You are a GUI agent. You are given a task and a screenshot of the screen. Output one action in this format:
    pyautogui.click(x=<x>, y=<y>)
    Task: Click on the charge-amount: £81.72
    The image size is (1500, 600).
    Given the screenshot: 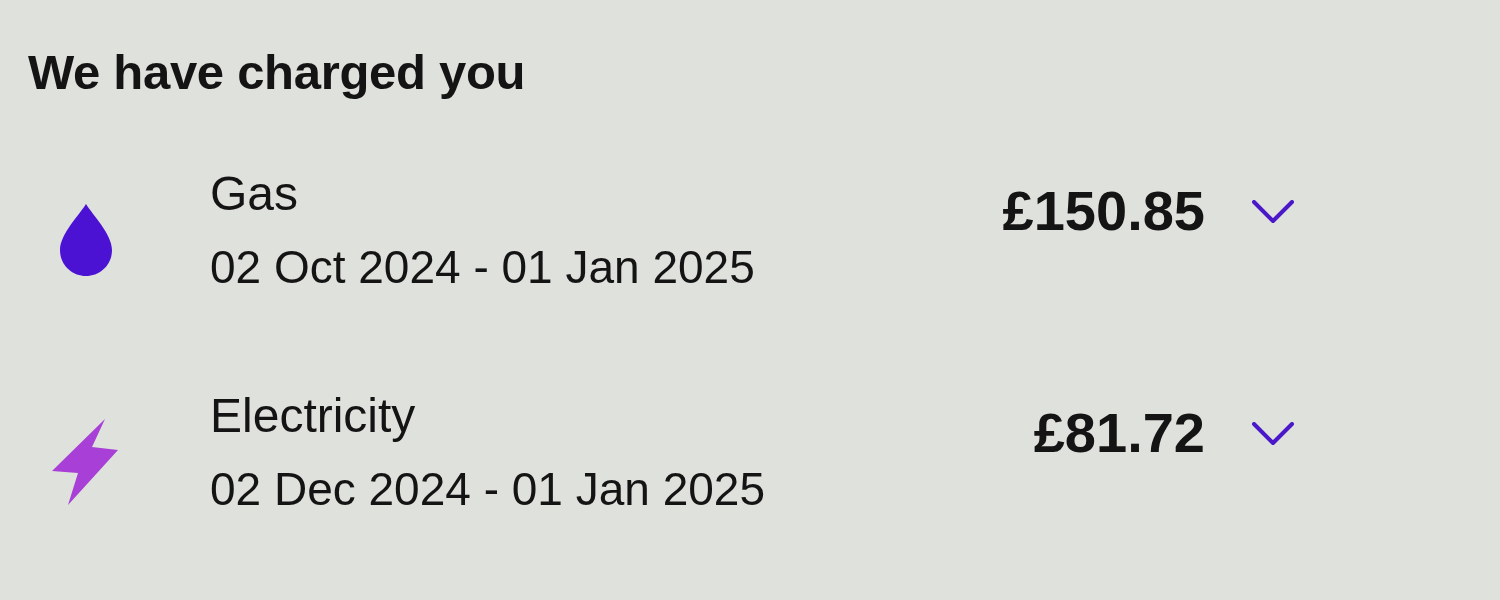 What is the action you would take?
    pyautogui.click(x=1119, y=433)
    